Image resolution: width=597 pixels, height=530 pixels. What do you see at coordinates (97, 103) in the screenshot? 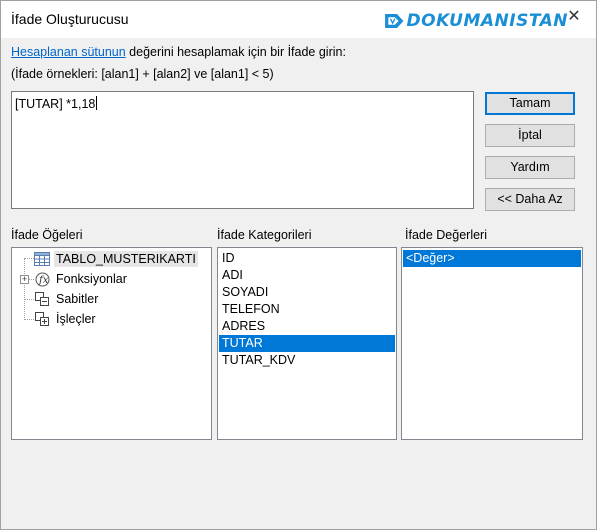
I see `text-caret` at bounding box center [97, 103].